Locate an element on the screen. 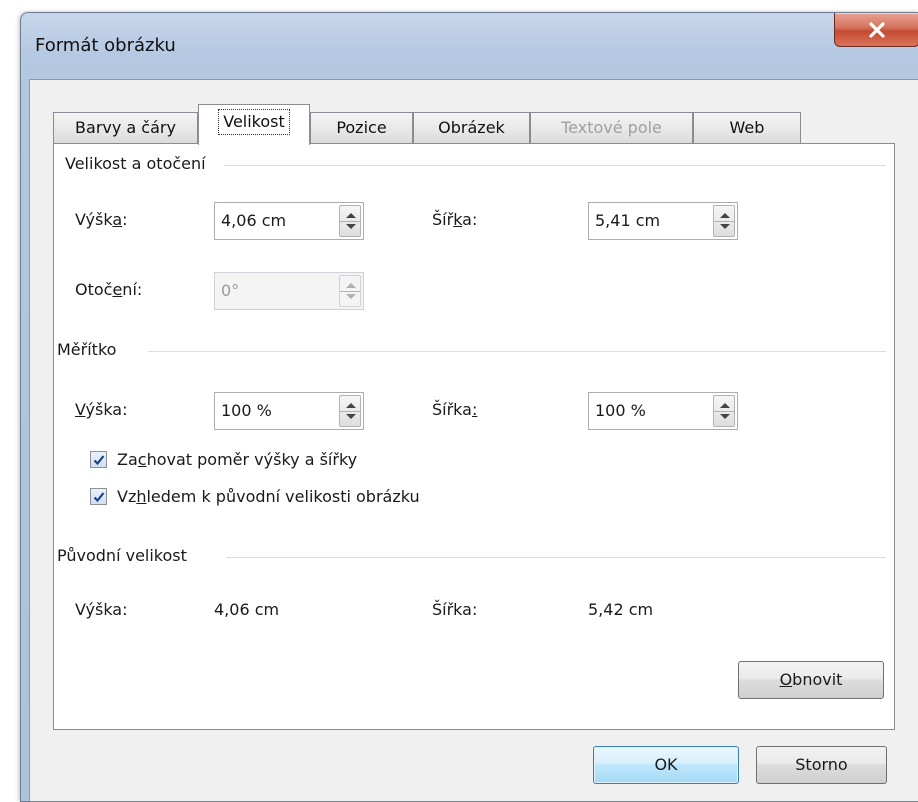  relative-to-original-checkbox: Vzhledem k původní velikosti obrázku is located at coordinates (255, 496).